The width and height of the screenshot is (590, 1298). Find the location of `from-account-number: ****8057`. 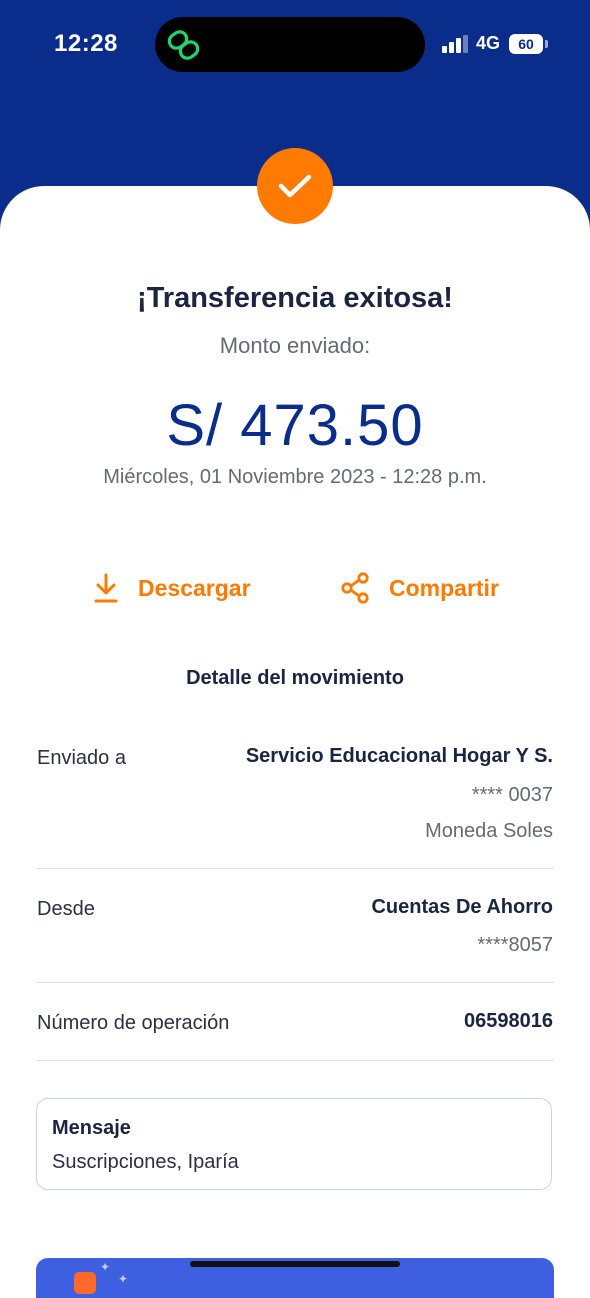

from-account-number: ****8057 is located at coordinates (515, 945).